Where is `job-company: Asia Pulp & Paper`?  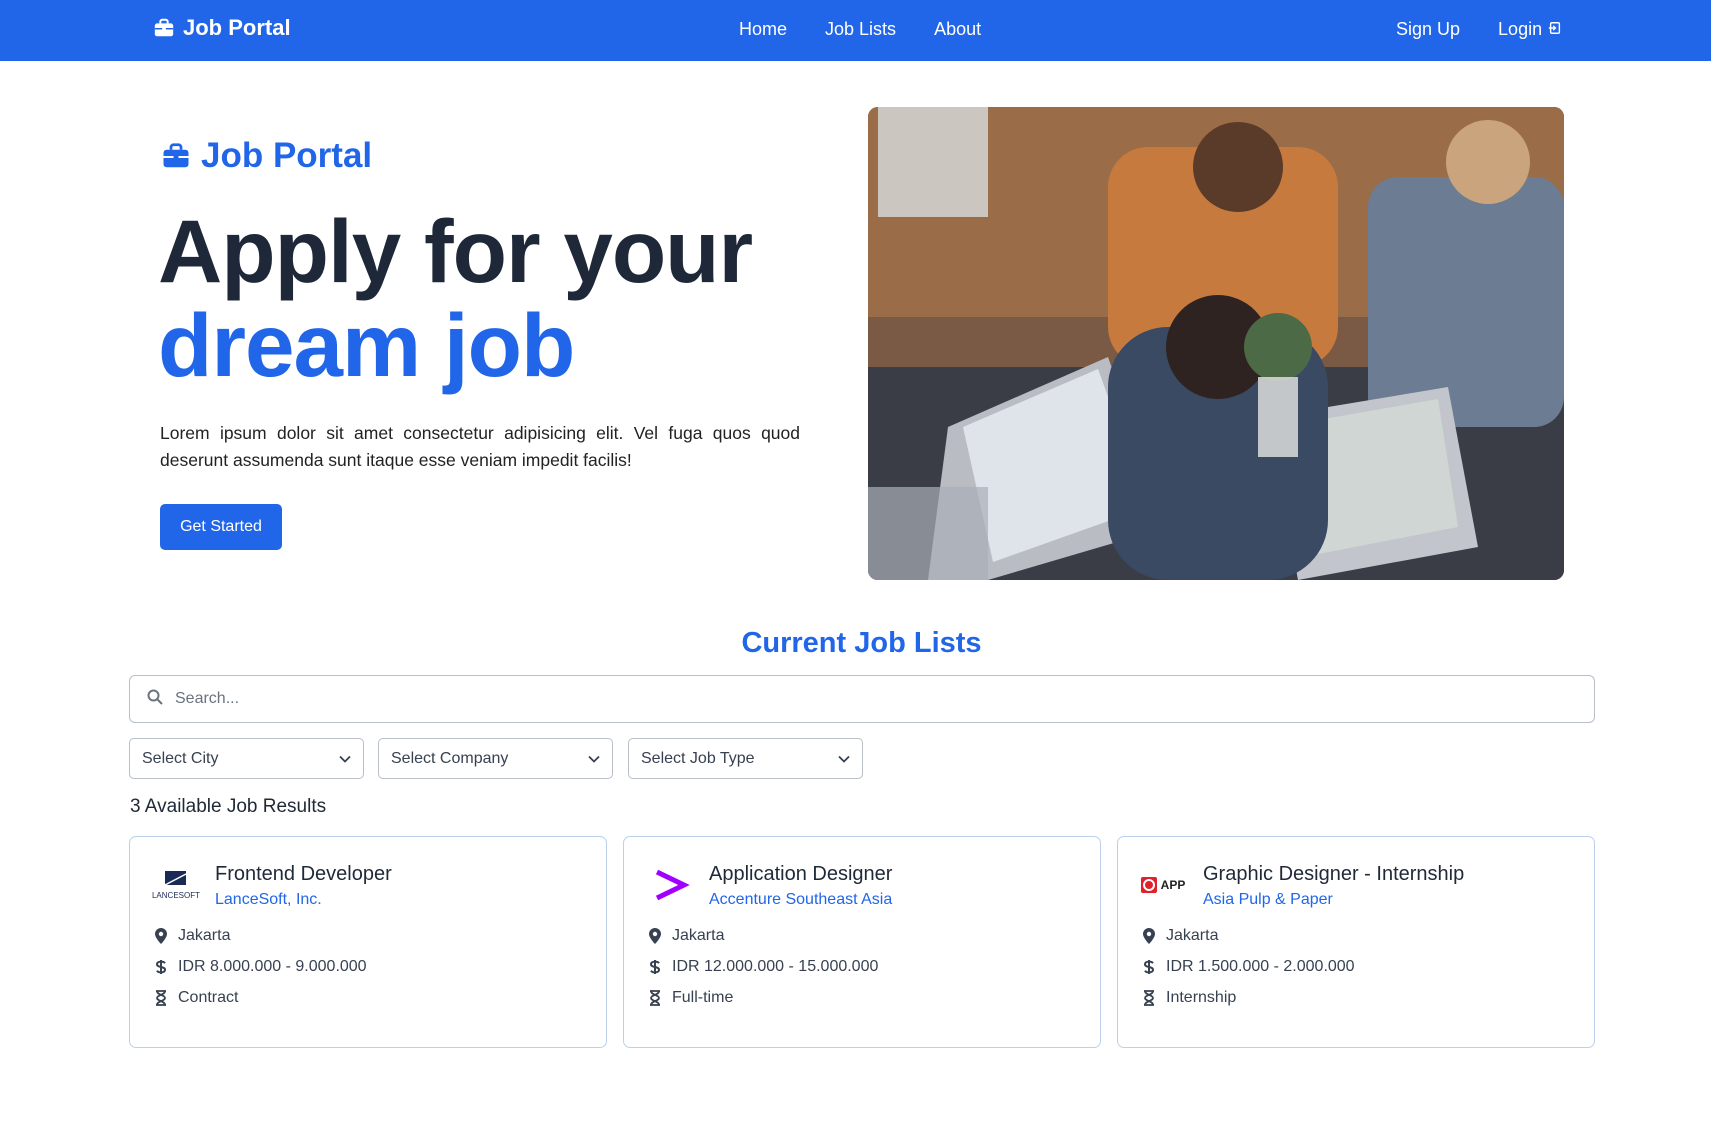 job-company: Asia Pulp & Paper is located at coordinates (1268, 900).